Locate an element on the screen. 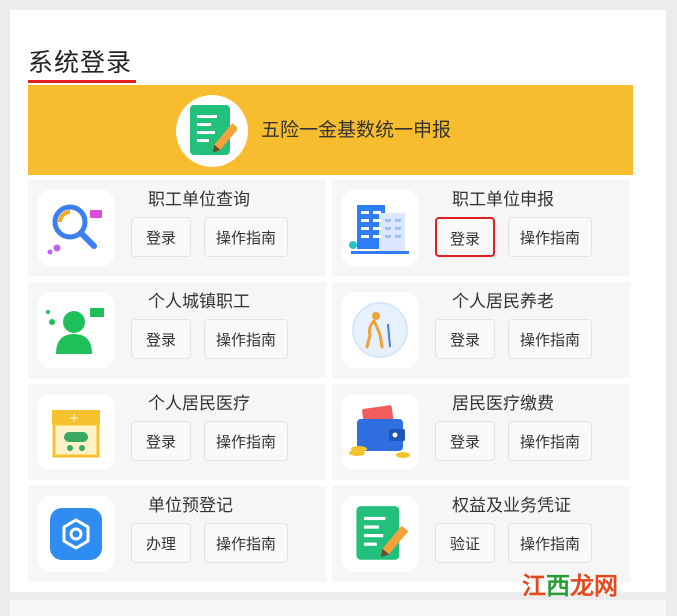  card-employer-query: 职工单位查询 登录 操作指南 is located at coordinates (177, 228).